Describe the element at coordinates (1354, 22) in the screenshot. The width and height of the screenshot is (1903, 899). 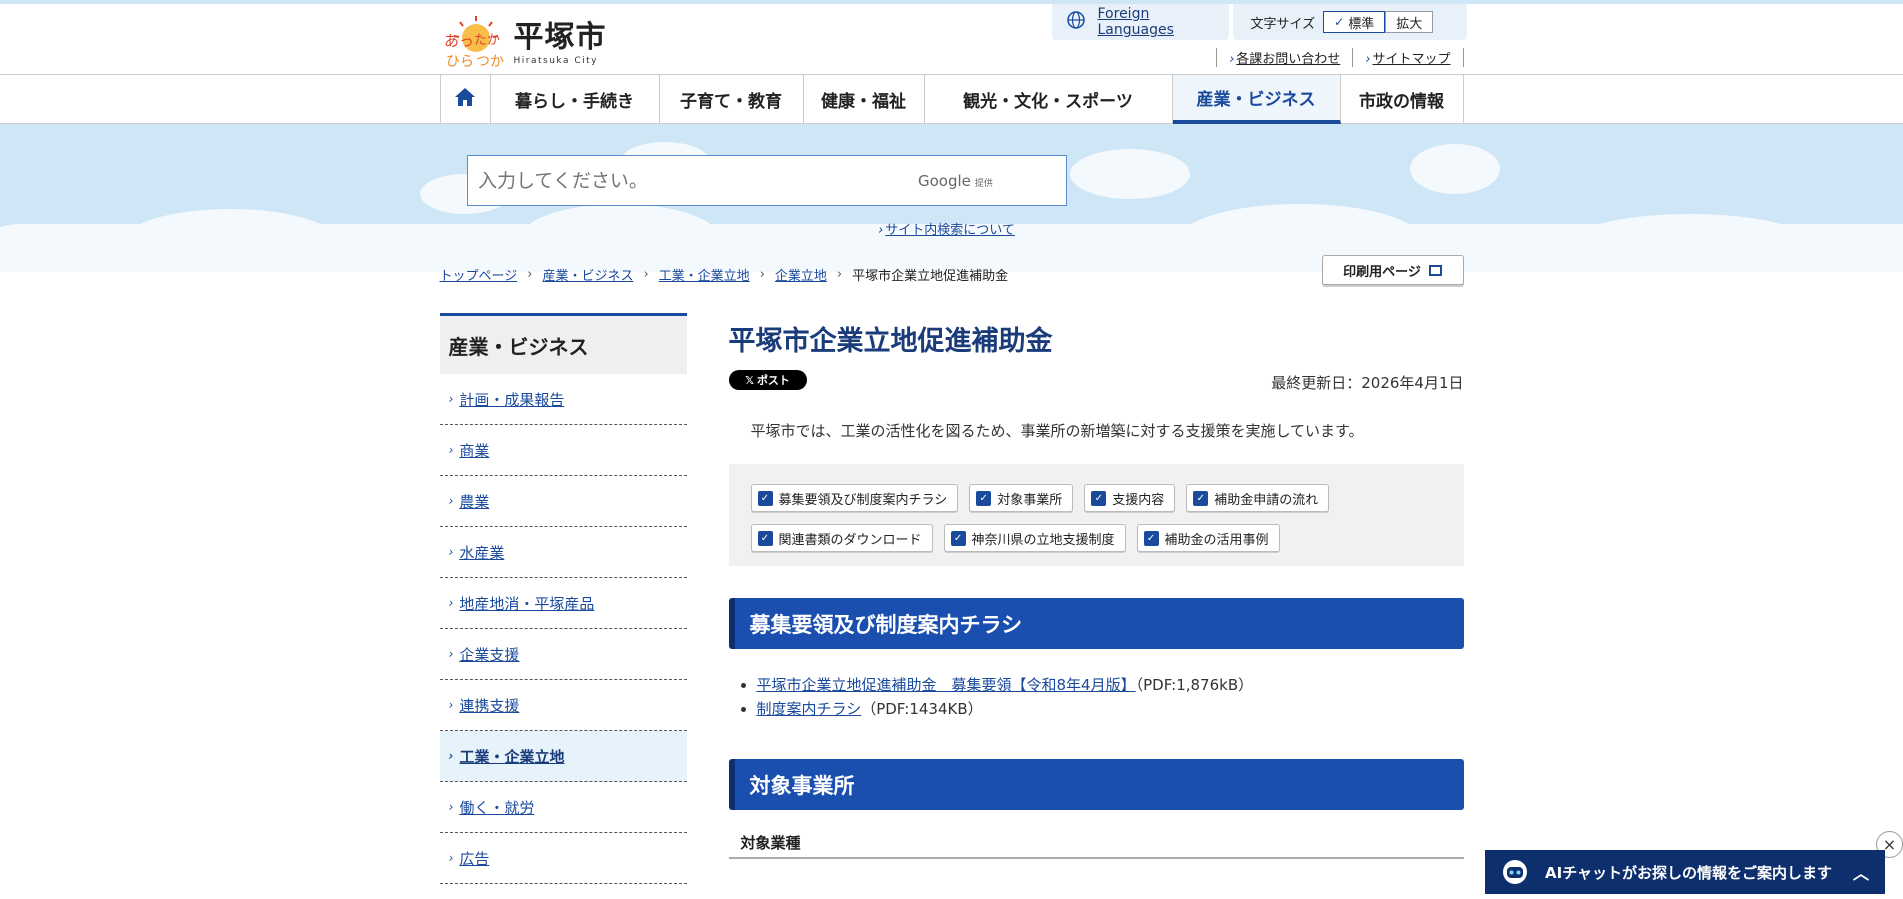
I see `font-size-standard-button: 標準` at that location.